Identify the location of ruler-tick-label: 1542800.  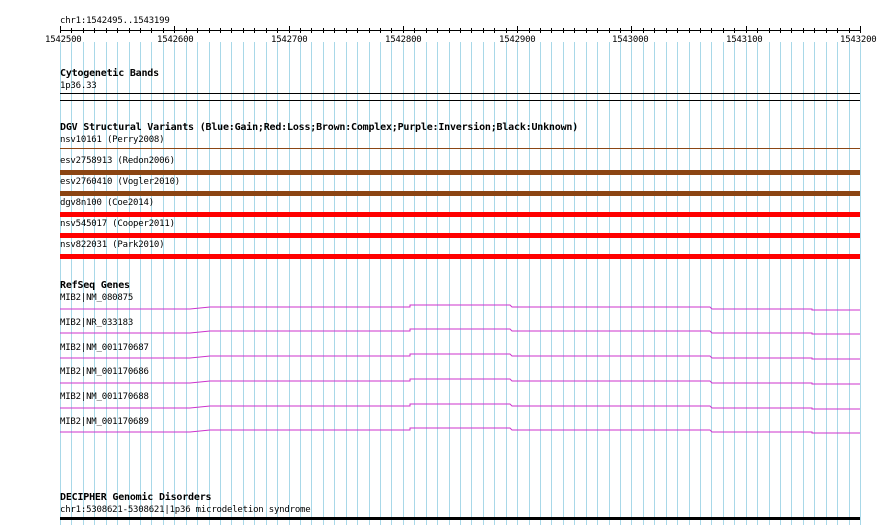
(403, 40).